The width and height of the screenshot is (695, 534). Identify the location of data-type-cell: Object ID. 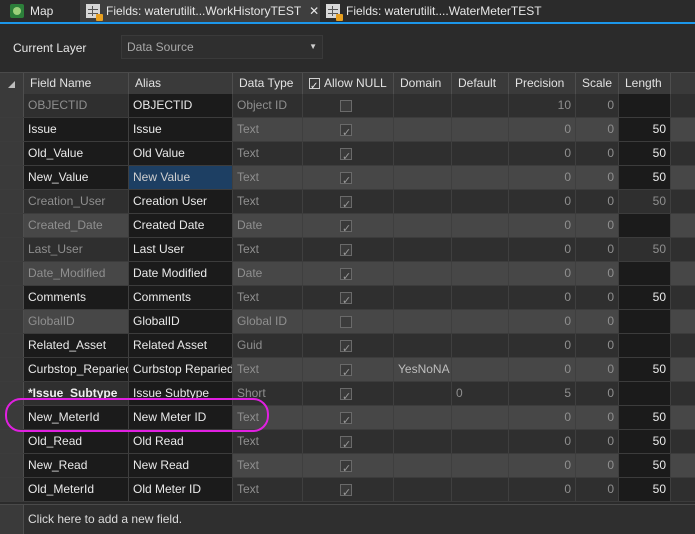
(268, 105).